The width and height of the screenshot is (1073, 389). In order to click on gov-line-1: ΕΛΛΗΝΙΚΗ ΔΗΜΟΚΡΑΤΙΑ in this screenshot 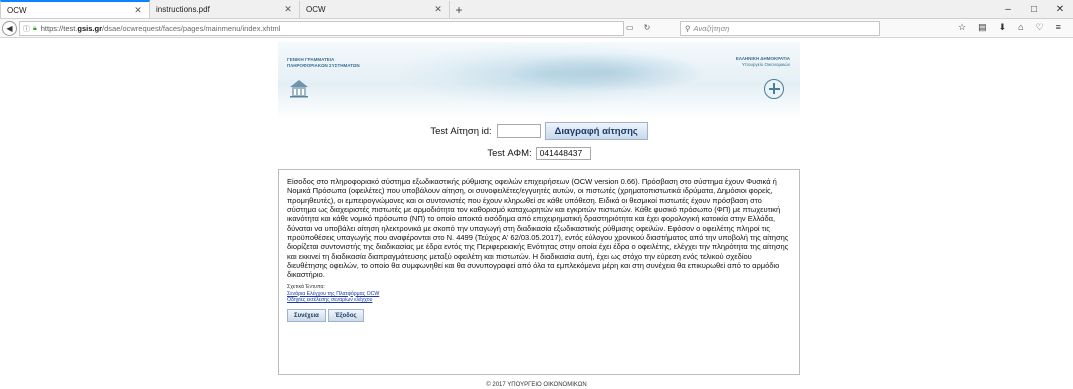, I will do `click(762, 58)`.